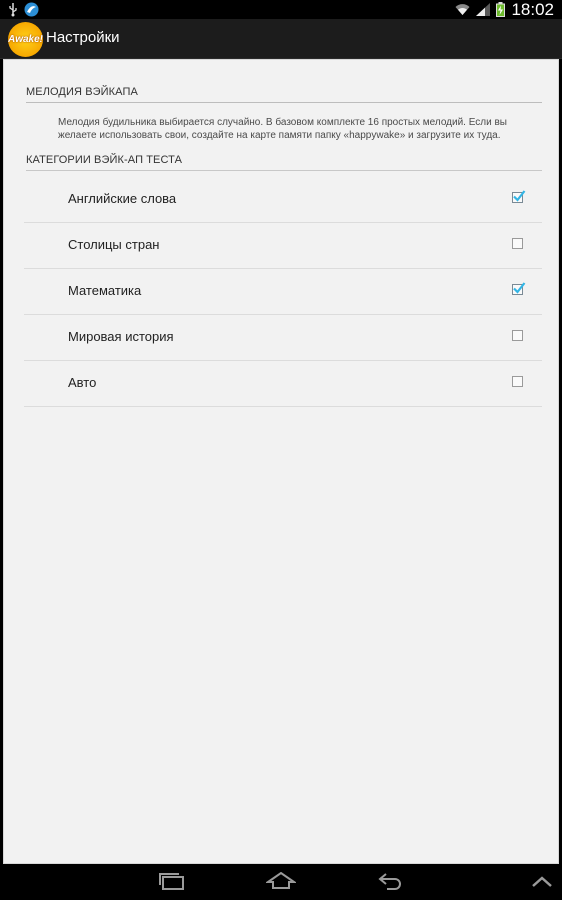 This screenshot has width=562, height=900. What do you see at coordinates (283, 200) in the screenshot?
I see `category-row-english: Английские слова` at bounding box center [283, 200].